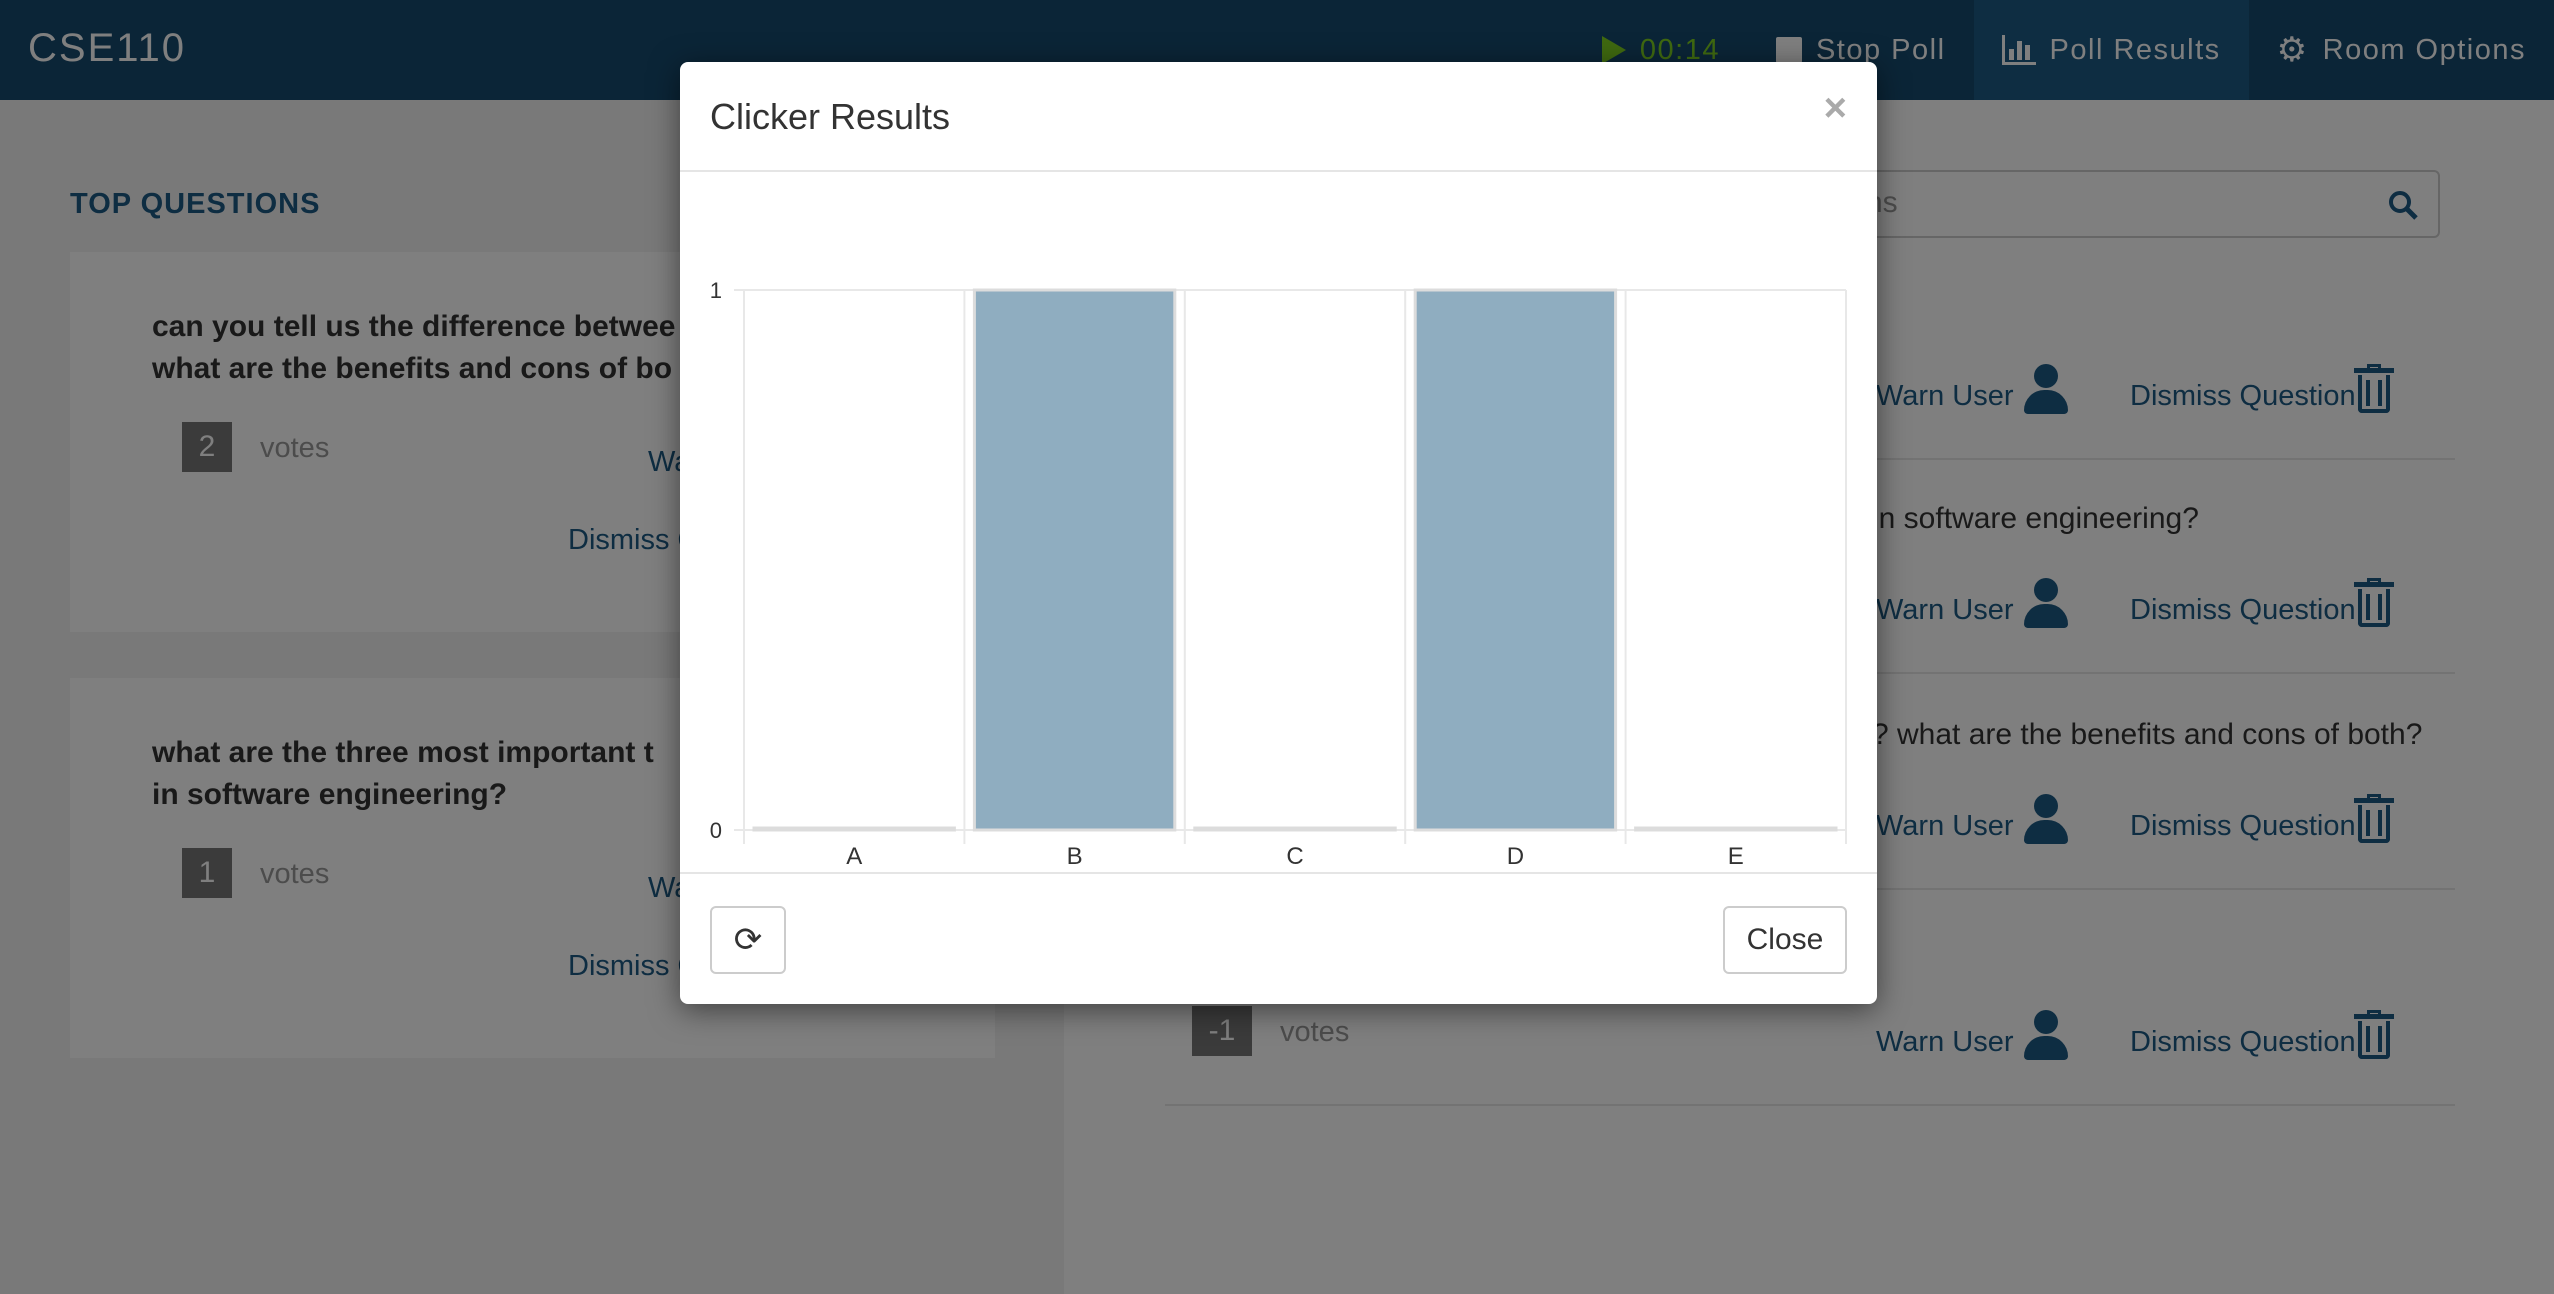  I want to click on y-tick-label: 0, so click(716, 830).